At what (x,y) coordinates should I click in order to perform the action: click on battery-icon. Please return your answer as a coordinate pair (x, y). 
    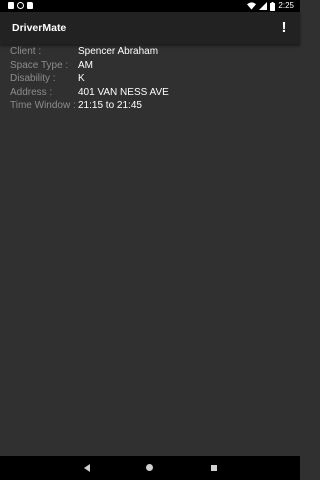
    Looking at the image, I should click on (273, 6).